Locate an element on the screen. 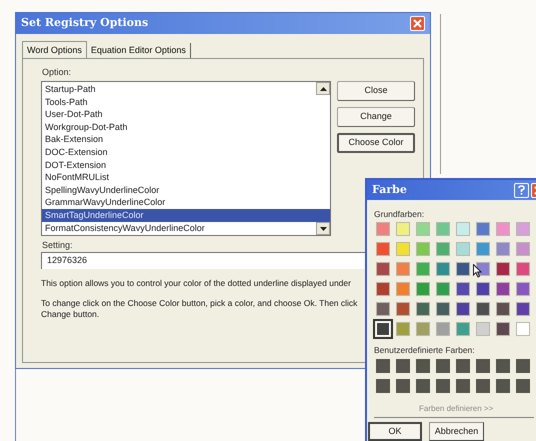  list-item: FormatConsistencyWavyUnderlineColor is located at coordinates (179, 228).